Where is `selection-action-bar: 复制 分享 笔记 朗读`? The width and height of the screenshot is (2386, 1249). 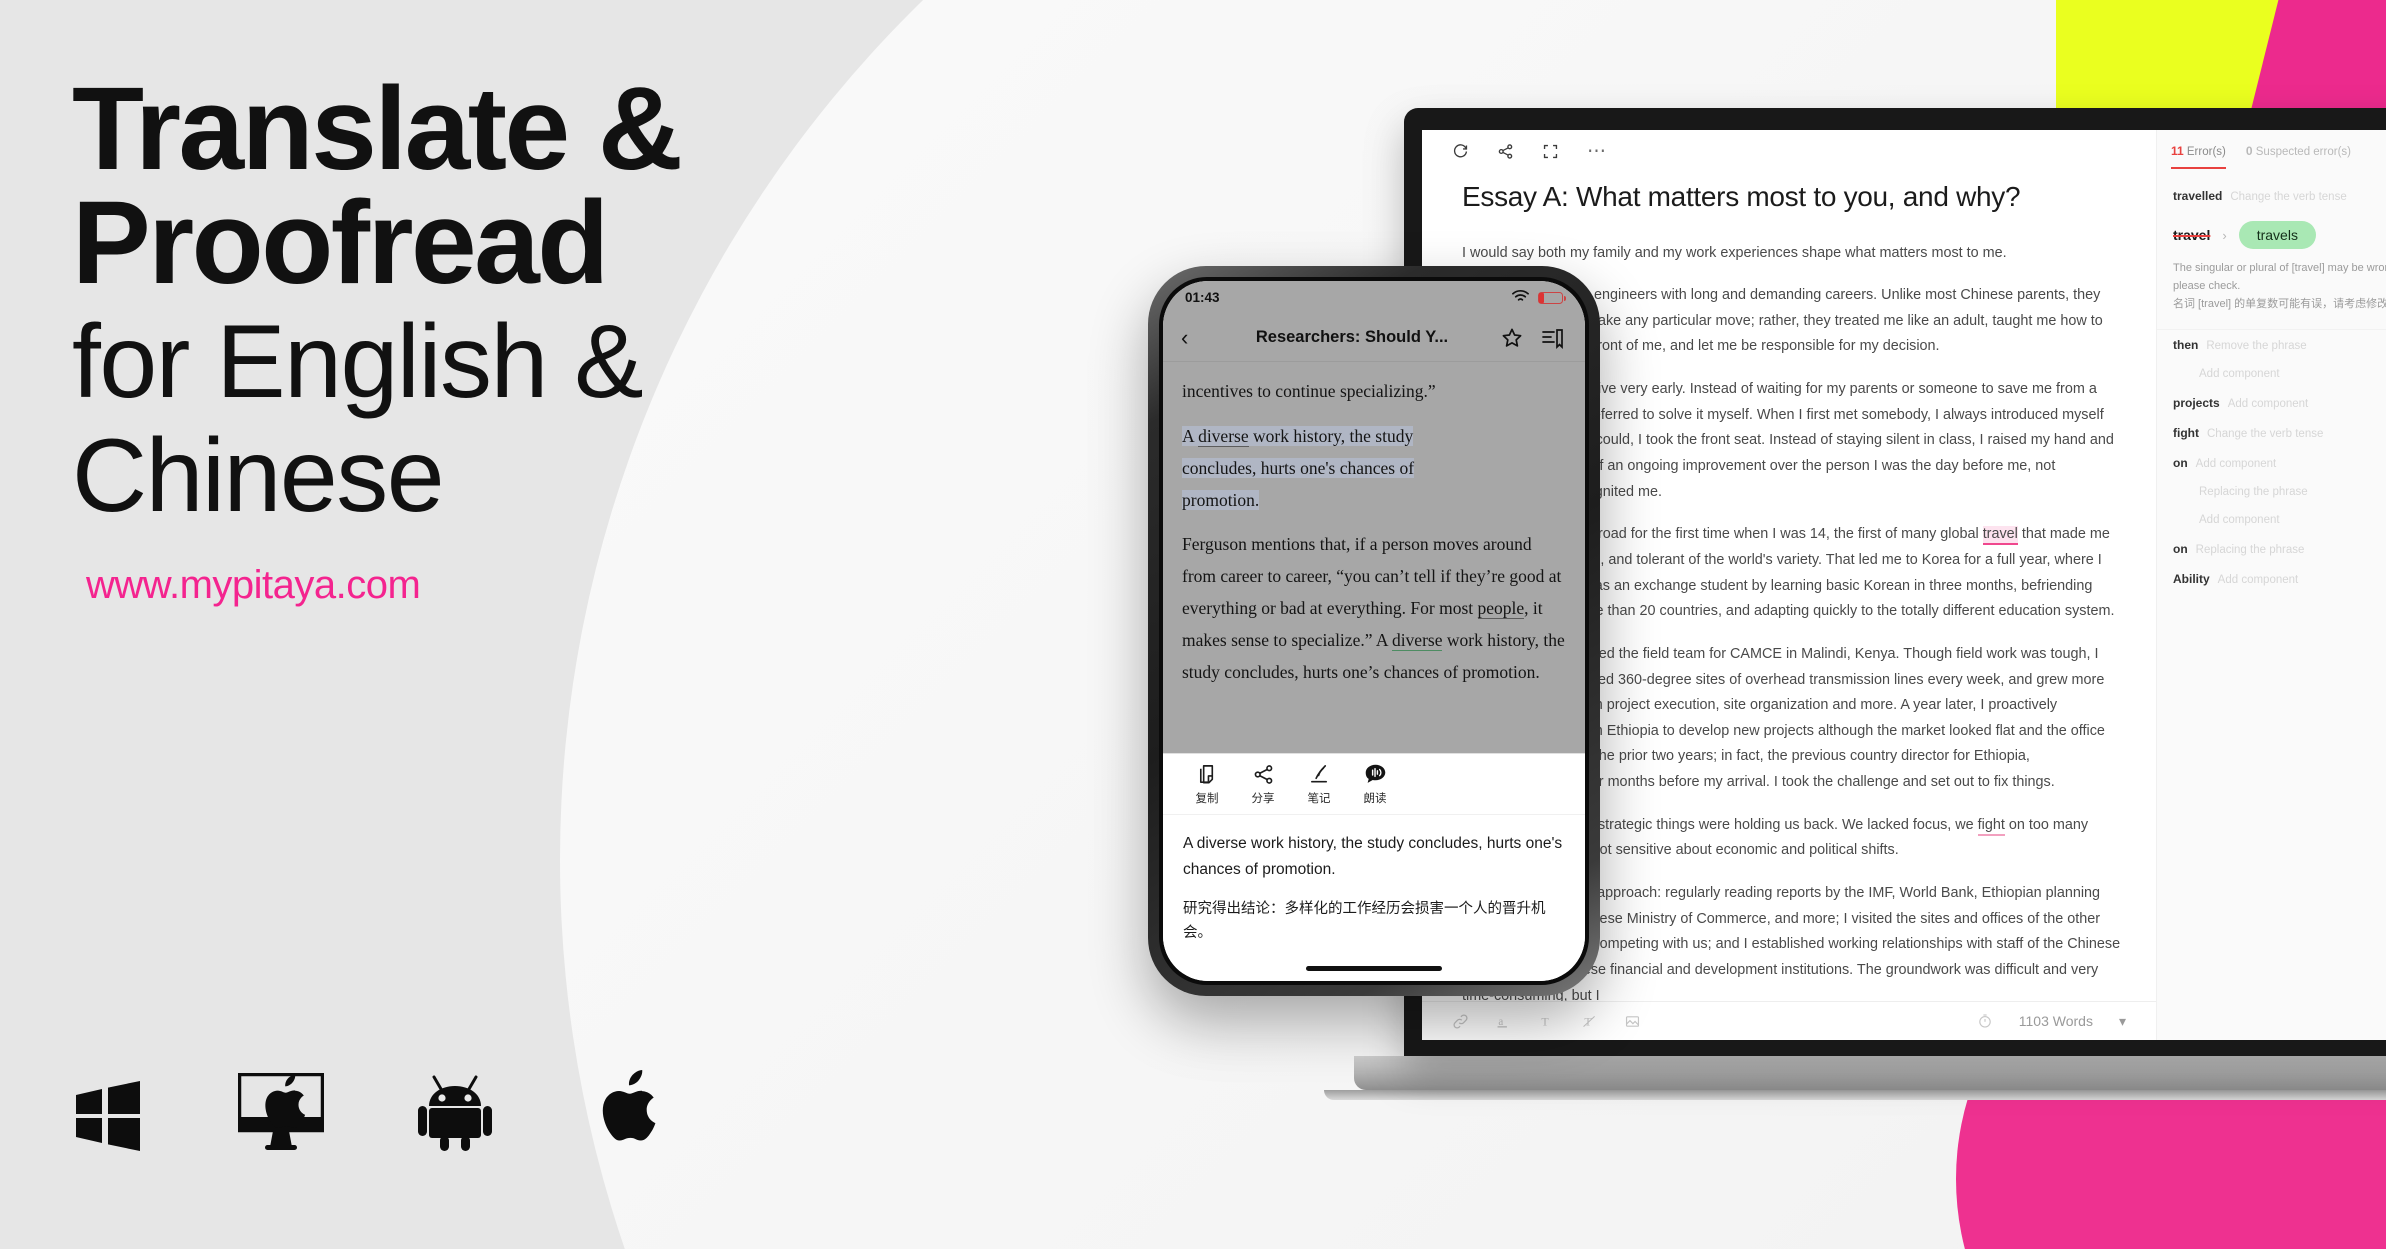 selection-action-bar: 复制 分享 笔记 朗读 is located at coordinates (1374, 783).